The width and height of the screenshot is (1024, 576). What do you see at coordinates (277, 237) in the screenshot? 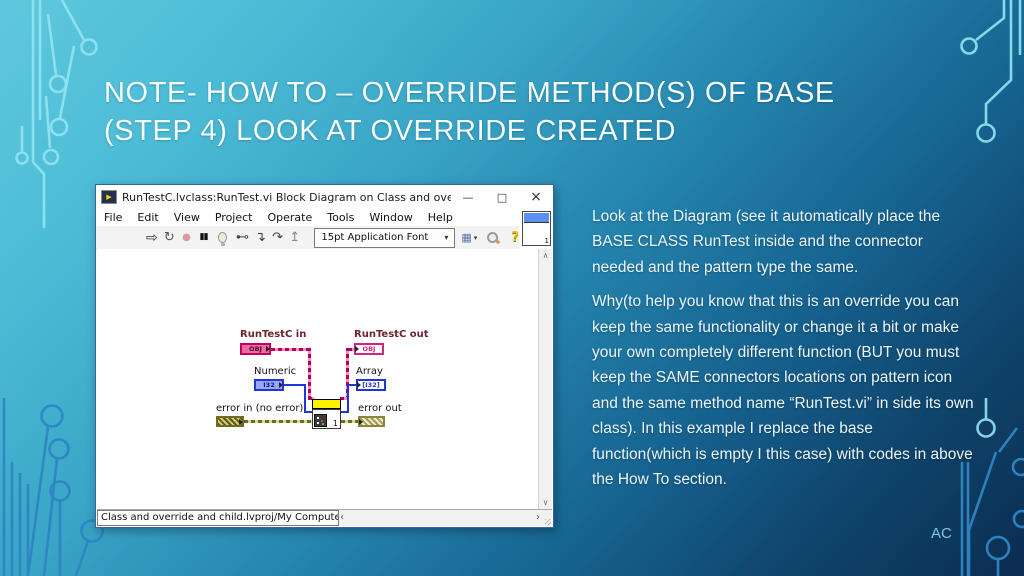
I see `step-over-icon: ↷` at bounding box center [277, 237].